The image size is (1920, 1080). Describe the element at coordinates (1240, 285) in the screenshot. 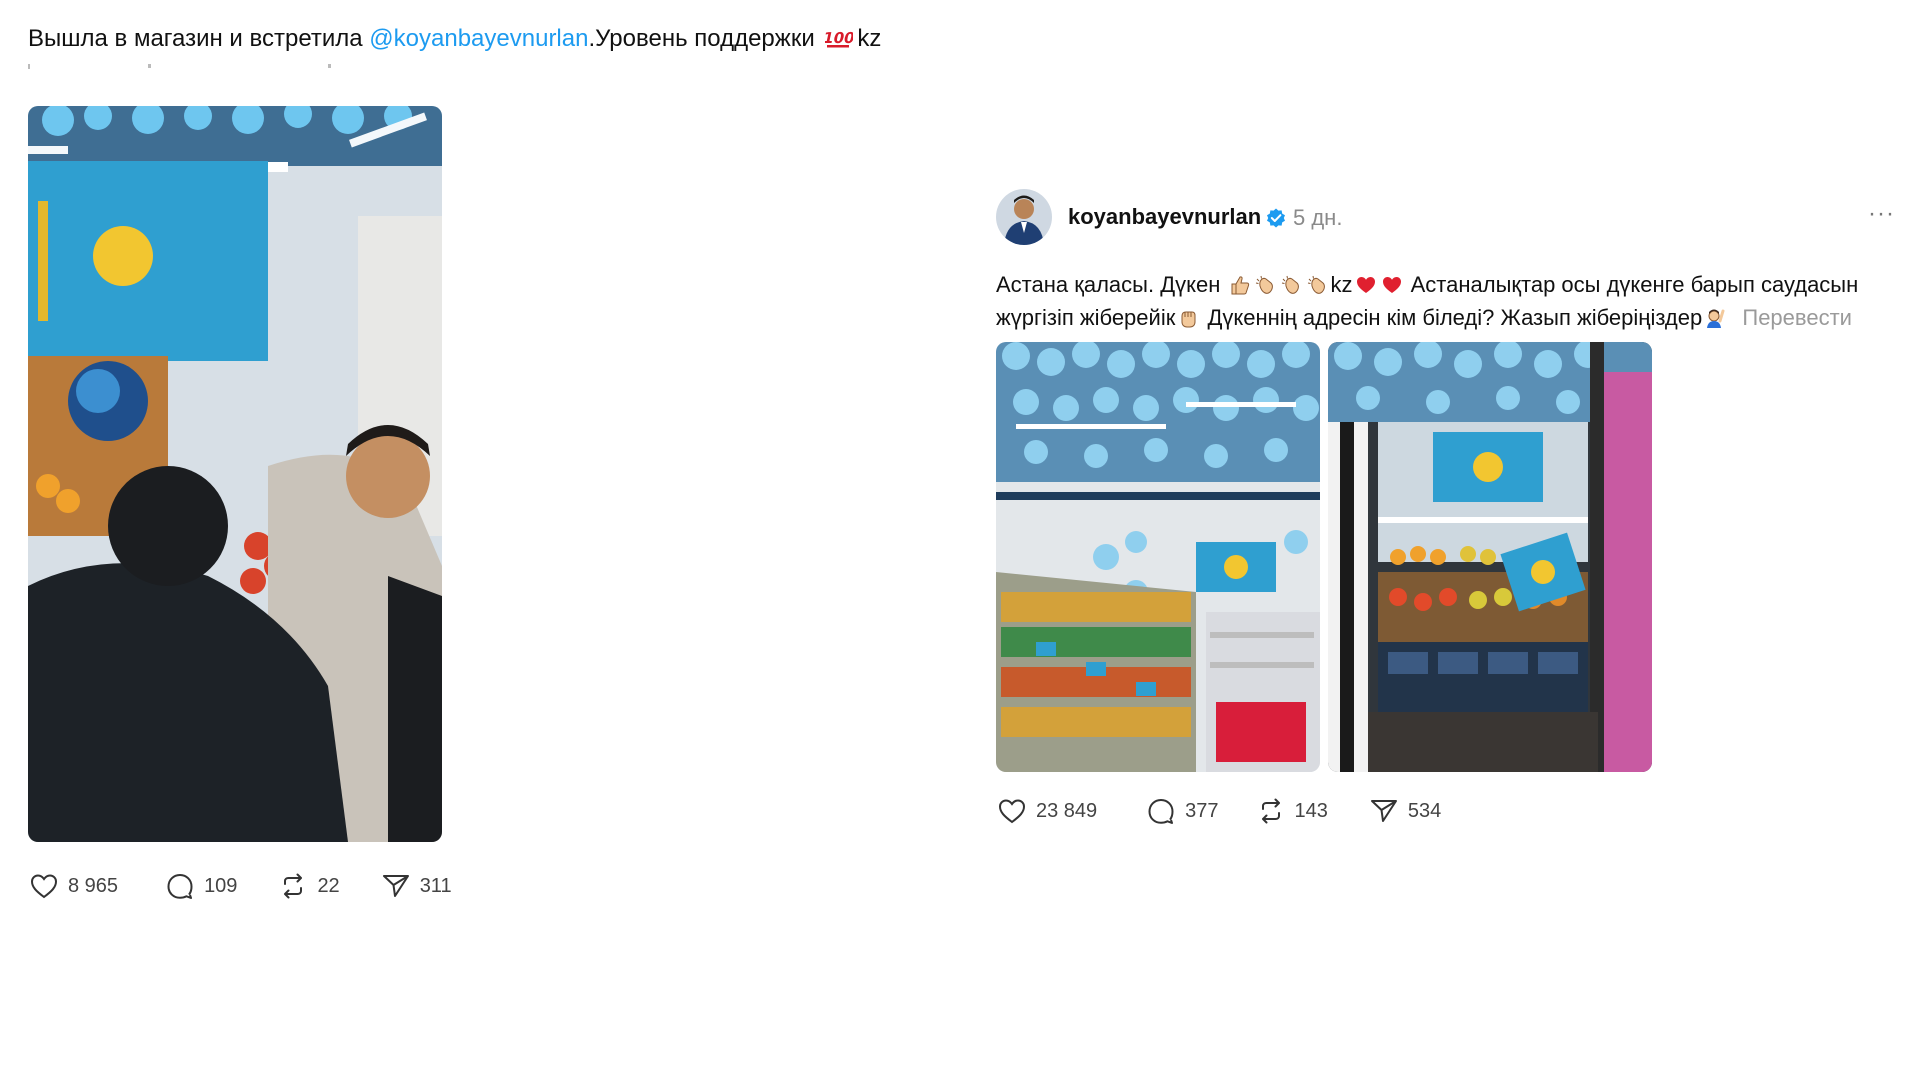

I see `thumbs-up-icon` at that location.